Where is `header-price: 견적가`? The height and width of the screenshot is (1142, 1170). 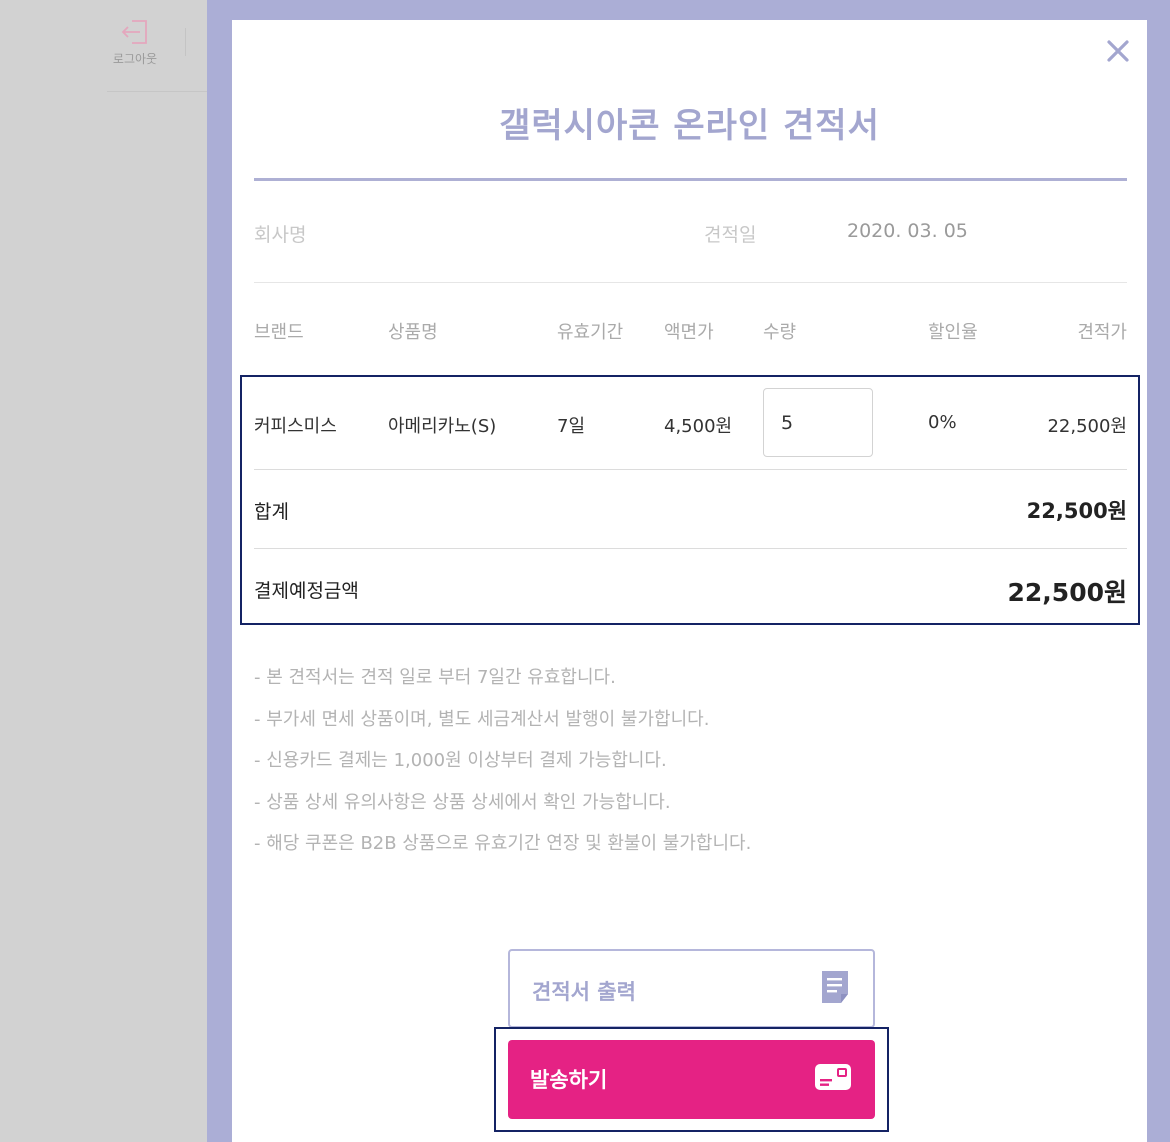 header-price: 견적가 is located at coordinates (1102, 332).